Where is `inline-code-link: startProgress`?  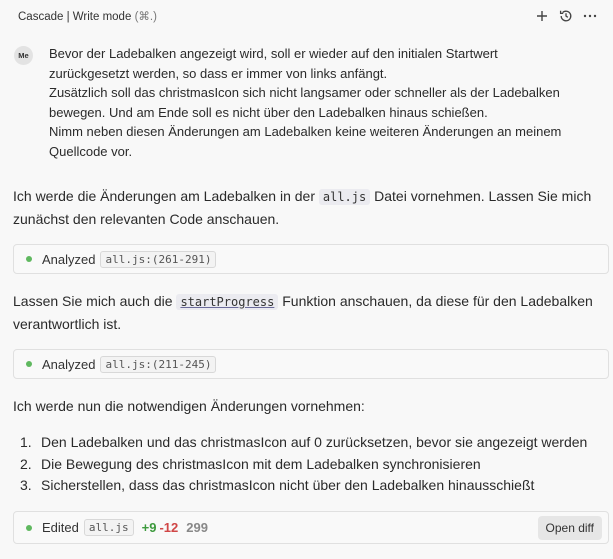
inline-code-link: startProgress is located at coordinates (227, 302).